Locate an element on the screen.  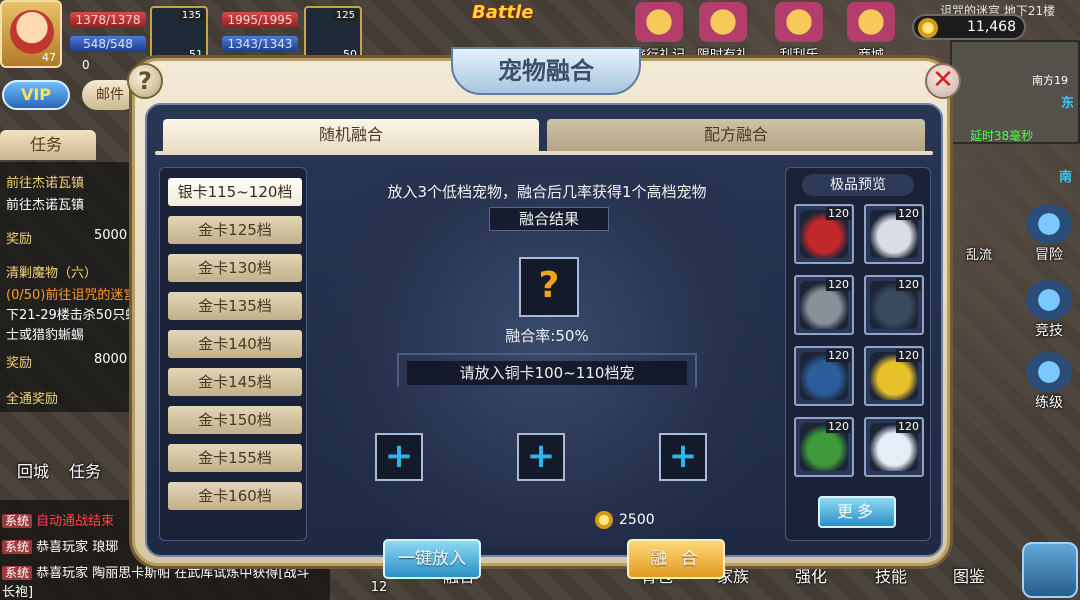
side-button-label: 冒险 is located at coordinates (1049, 255).